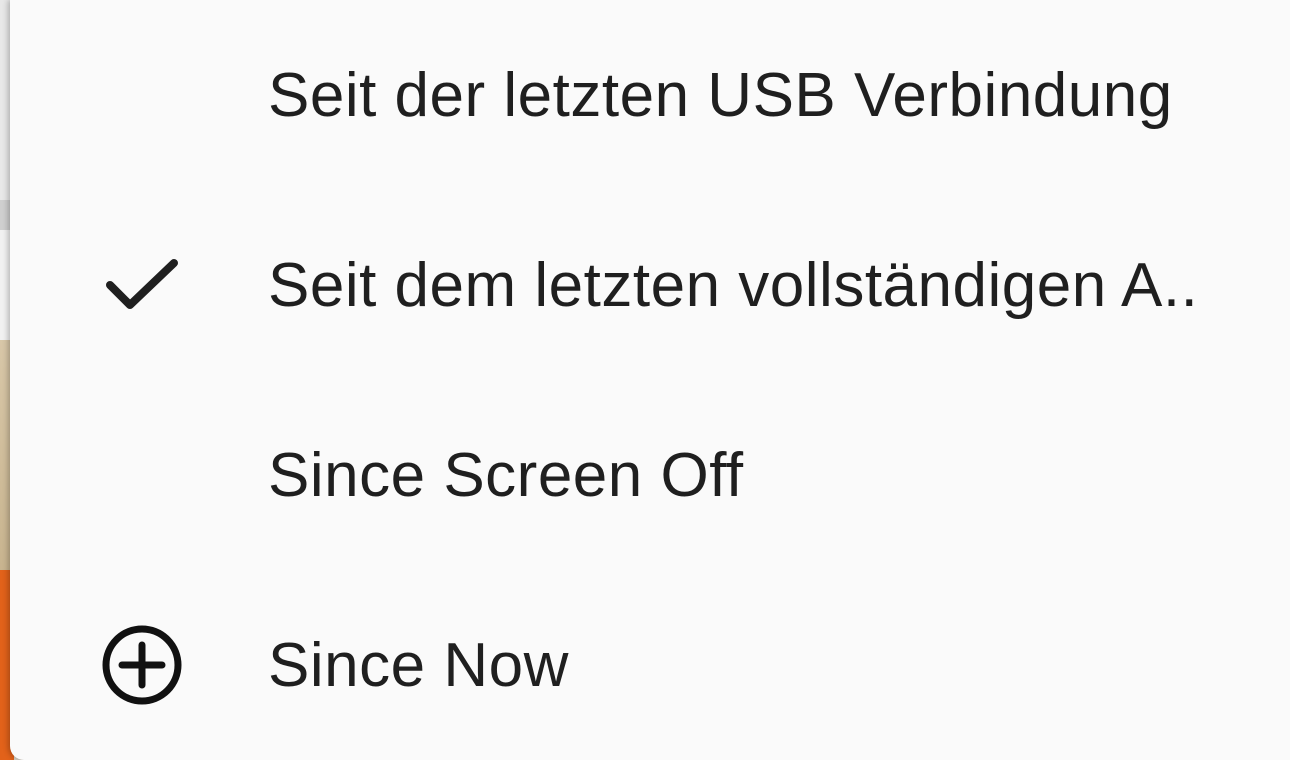 The image size is (1290, 760). Describe the element at coordinates (733, 285) in the screenshot. I see `menu-item-label: Seit dem letzten vollständigen A..` at that location.